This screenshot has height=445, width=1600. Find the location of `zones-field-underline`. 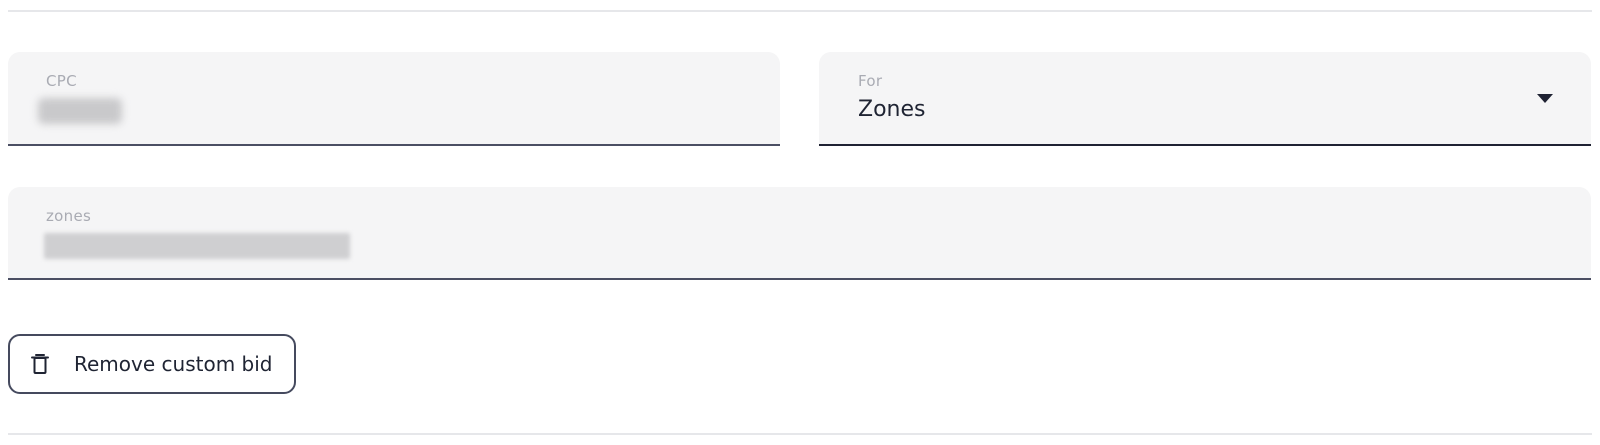

zones-field-underline is located at coordinates (799, 279).